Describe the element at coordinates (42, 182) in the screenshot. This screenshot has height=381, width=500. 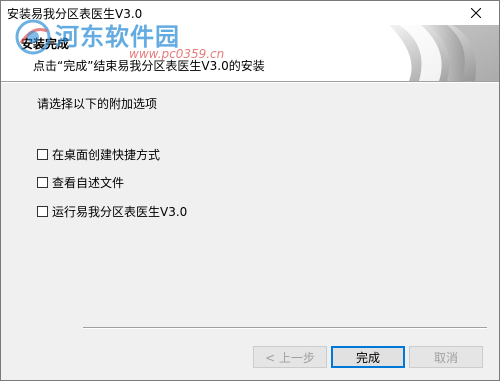
I see `checkbox-view-readme` at that location.